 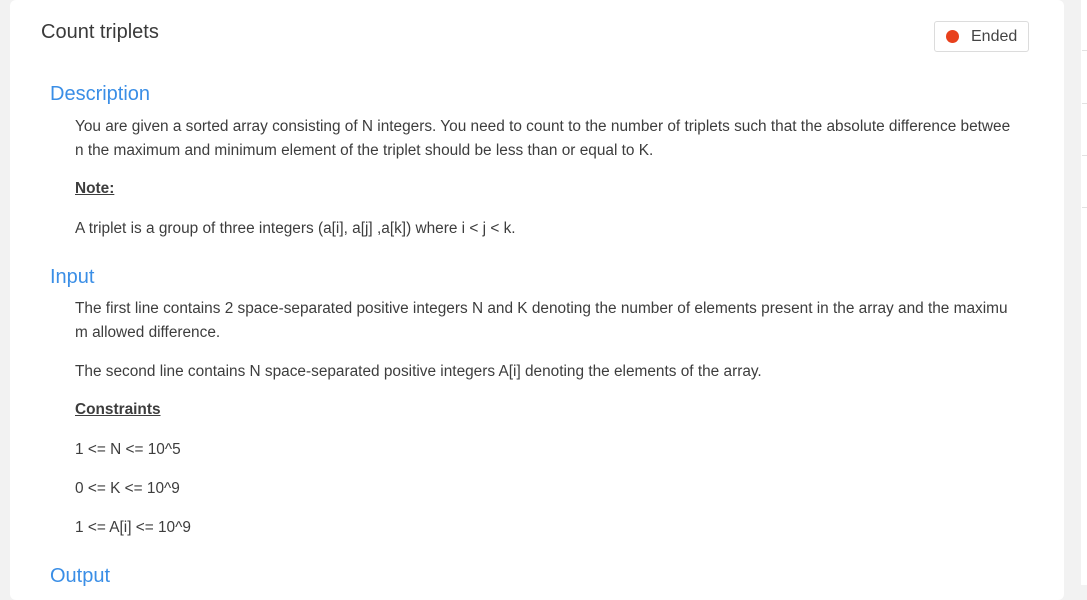 What do you see at coordinates (127, 488) in the screenshot?
I see `constraint-item: 0 <= K <= 10^9` at bounding box center [127, 488].